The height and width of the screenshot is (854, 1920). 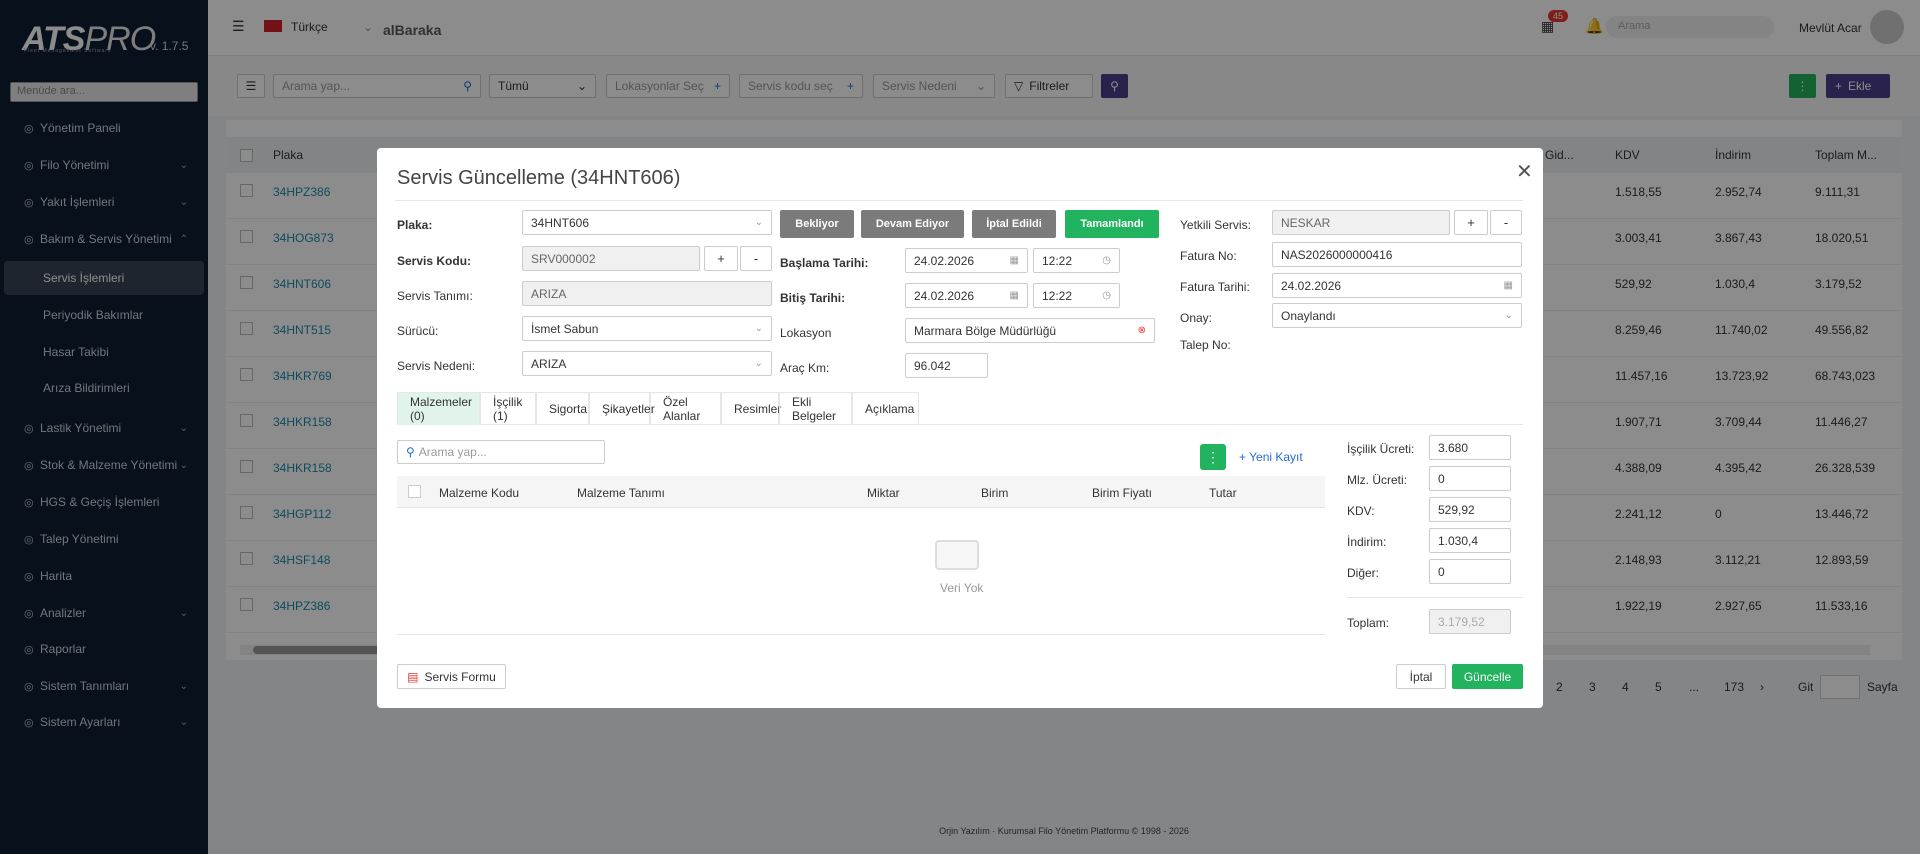 What do you see at coordinates (959, 200) in the screenshot?
I see `divider` at bounding box center [959, 200].